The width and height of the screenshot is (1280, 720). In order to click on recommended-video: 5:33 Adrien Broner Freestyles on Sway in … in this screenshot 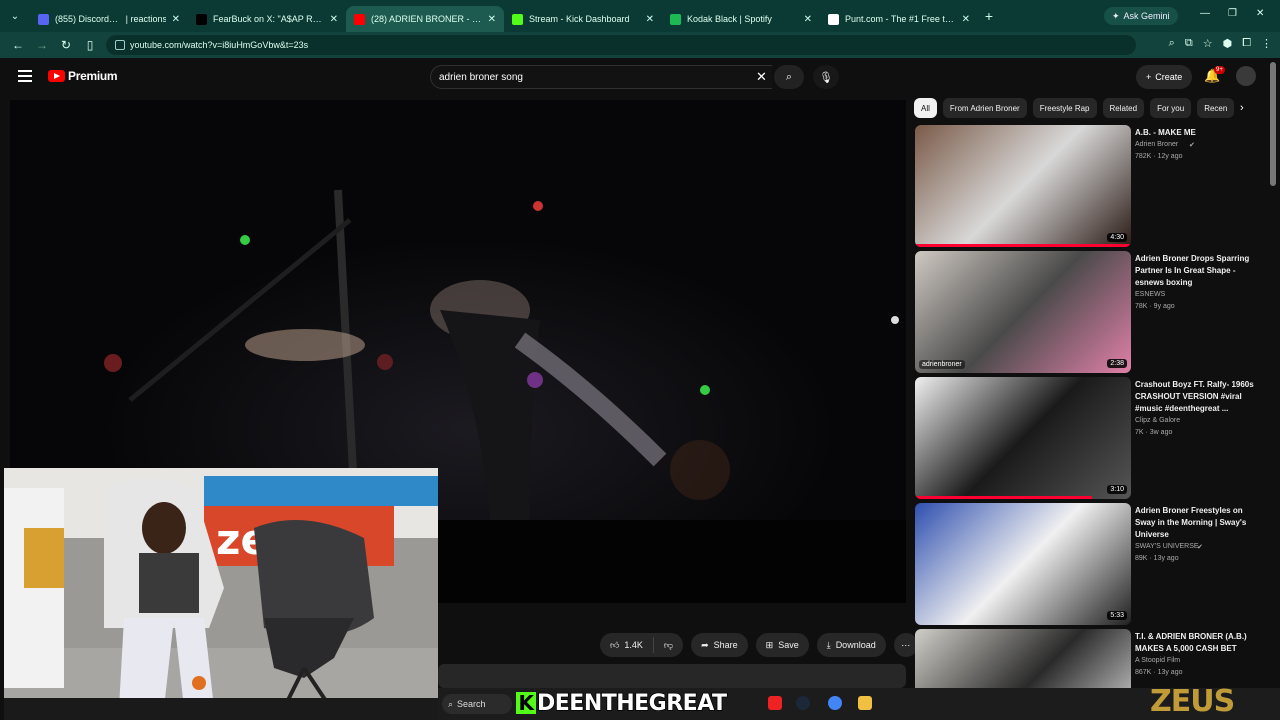, I will do `click(1090, 564)`.